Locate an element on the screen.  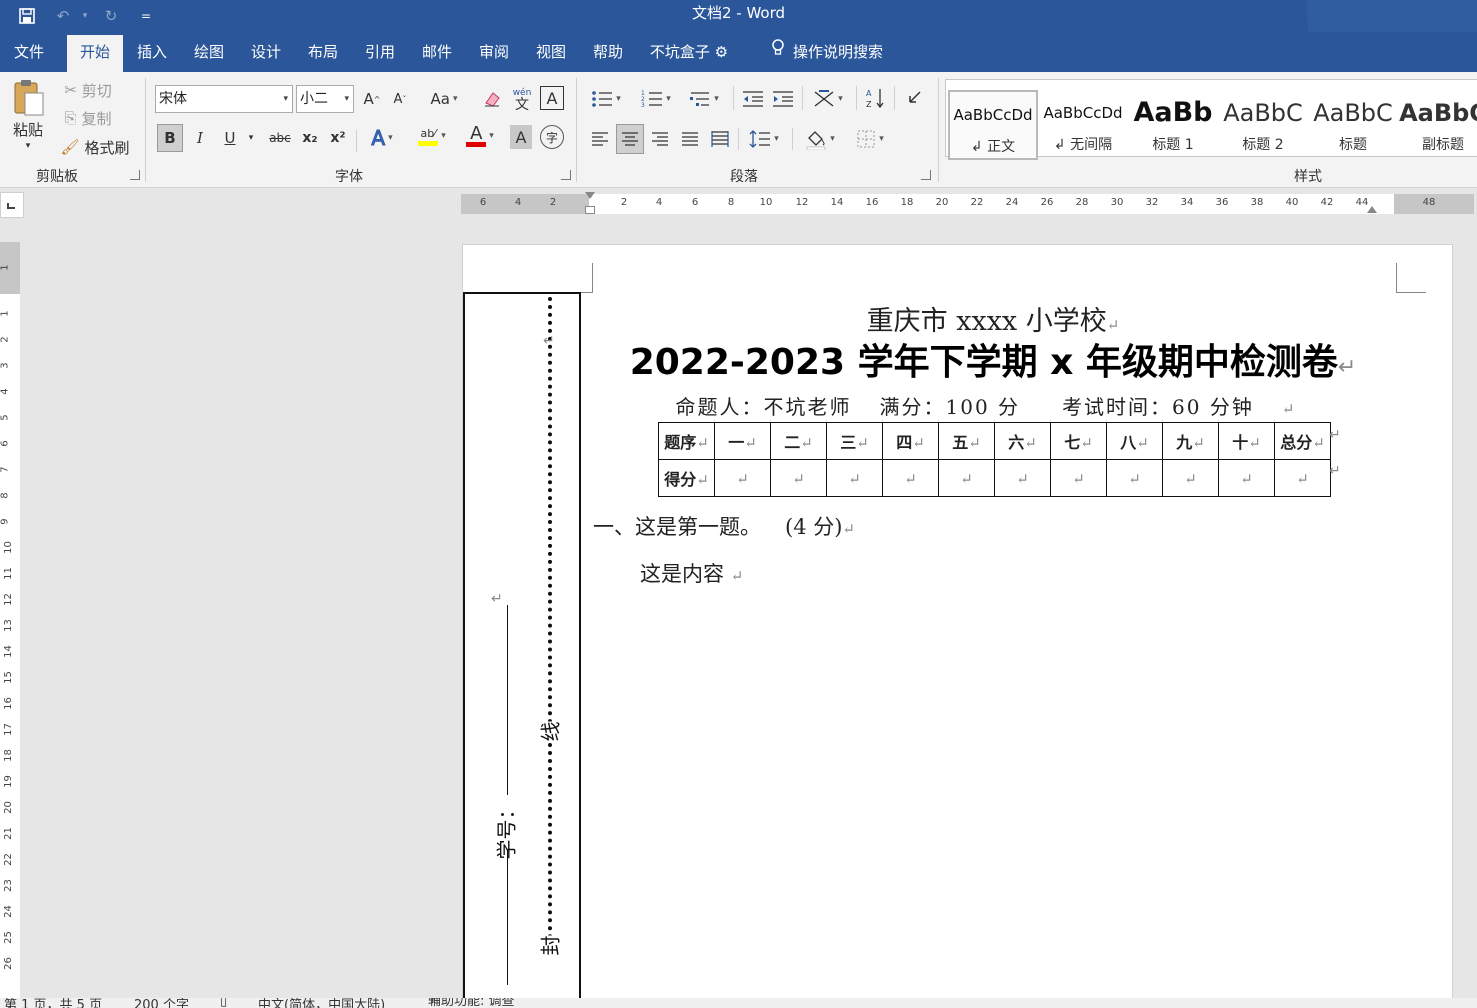
right-indent-marker is located at coordinates (1372, 209).